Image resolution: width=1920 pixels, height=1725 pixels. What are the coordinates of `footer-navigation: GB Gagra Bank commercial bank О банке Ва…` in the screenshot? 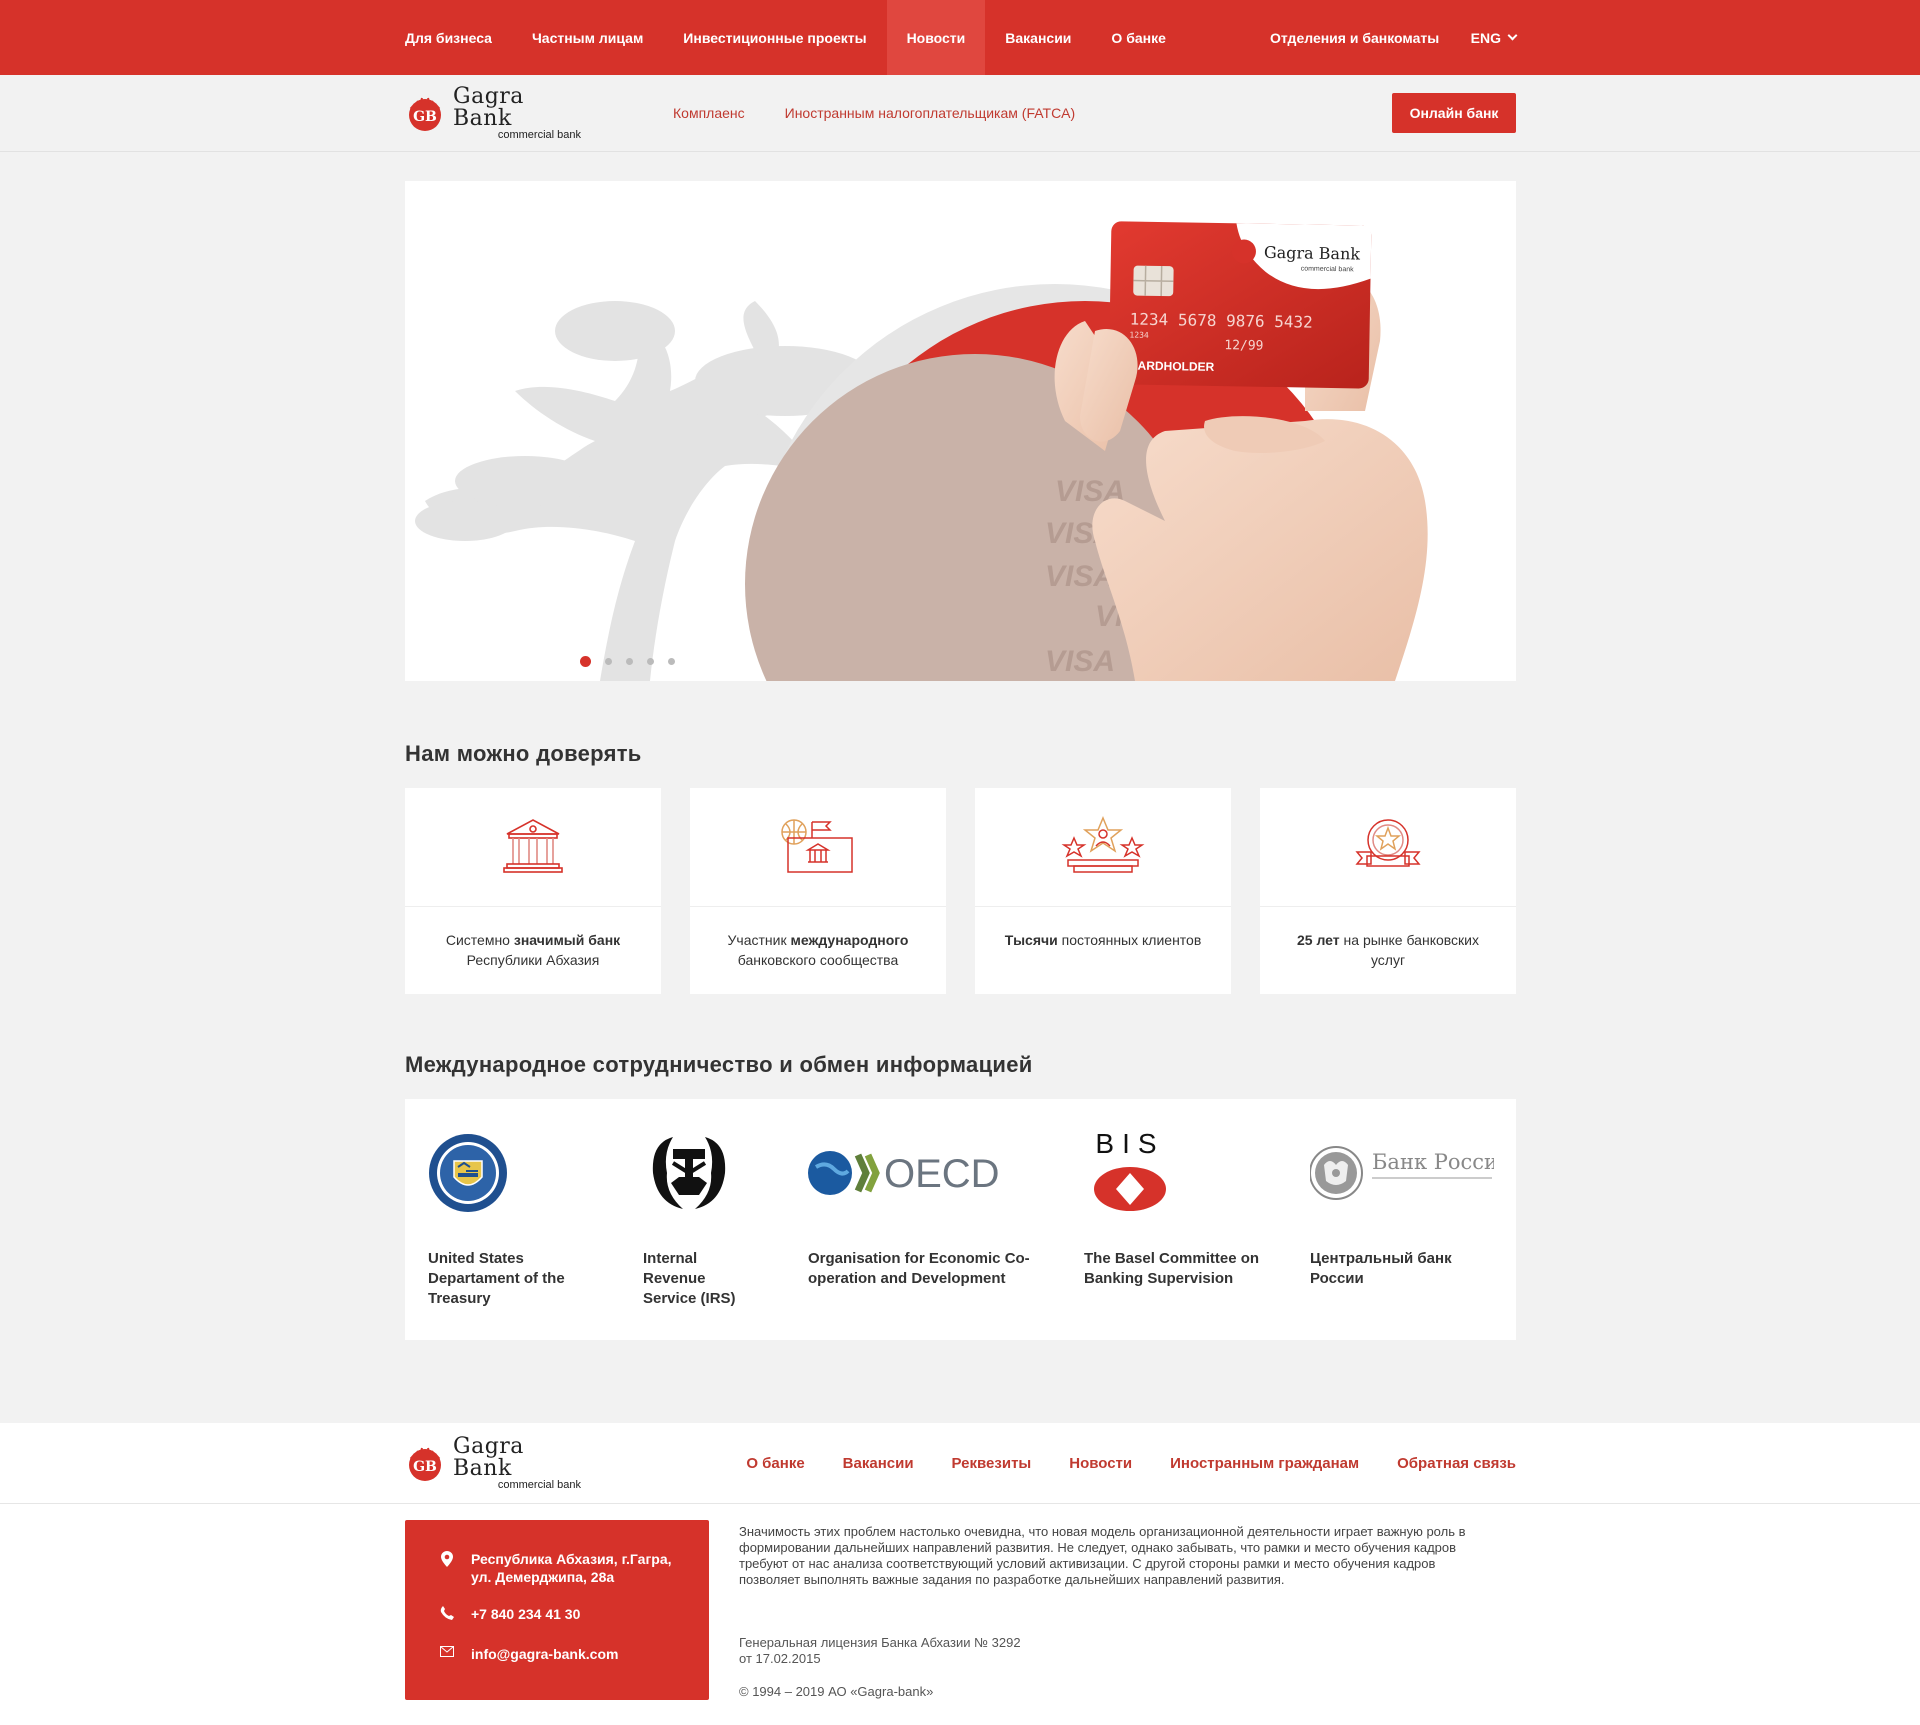 It's located at (960, 1463).